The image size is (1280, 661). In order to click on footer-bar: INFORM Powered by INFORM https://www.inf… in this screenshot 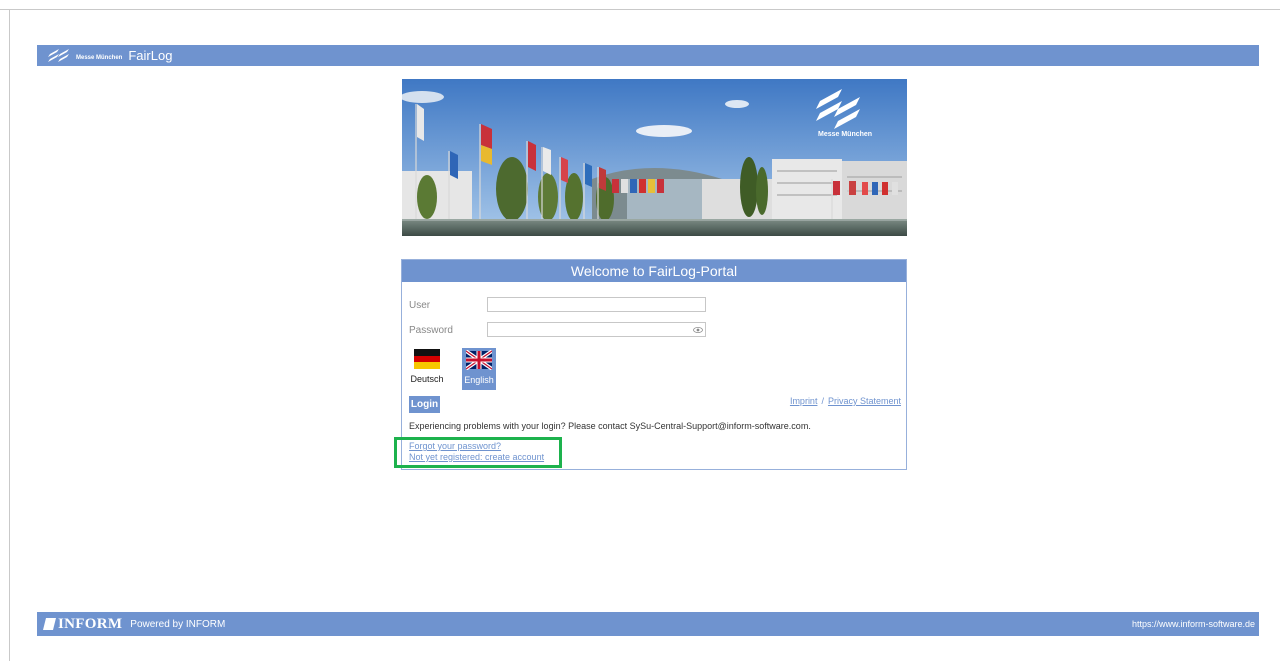, I will do `click(648, 624)`.